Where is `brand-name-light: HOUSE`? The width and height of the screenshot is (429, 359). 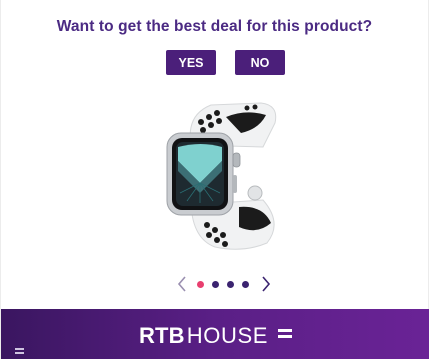
brand-name-light: HOUSE is located at coordinates (227, 335).